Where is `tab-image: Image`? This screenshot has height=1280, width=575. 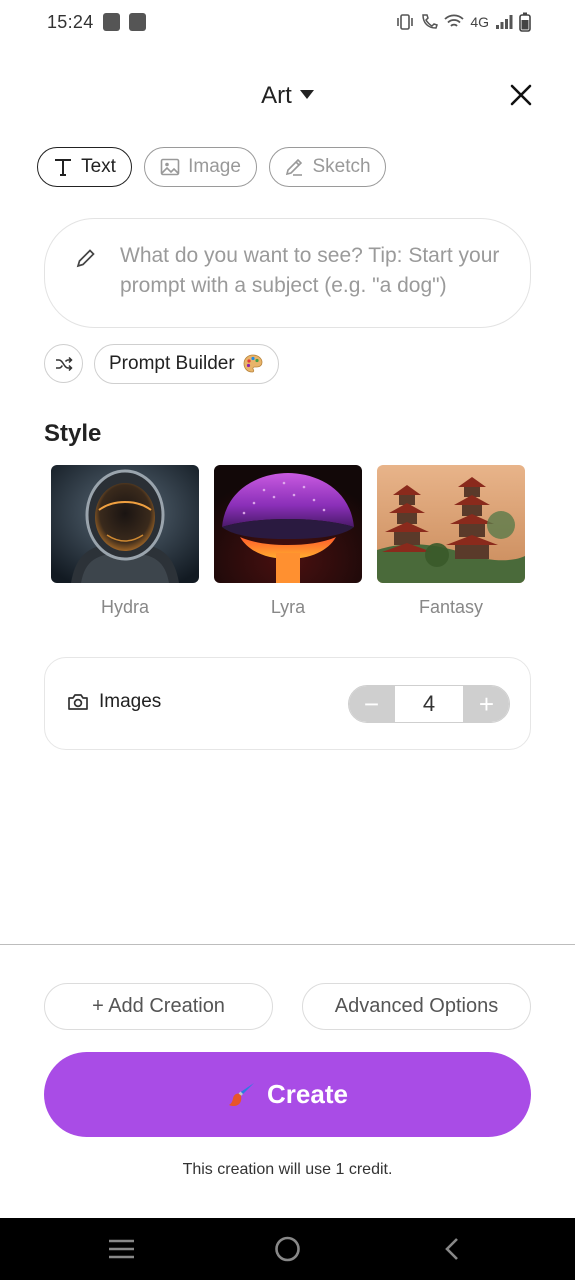
tab-image: Image is located at coordinates (200, 167).